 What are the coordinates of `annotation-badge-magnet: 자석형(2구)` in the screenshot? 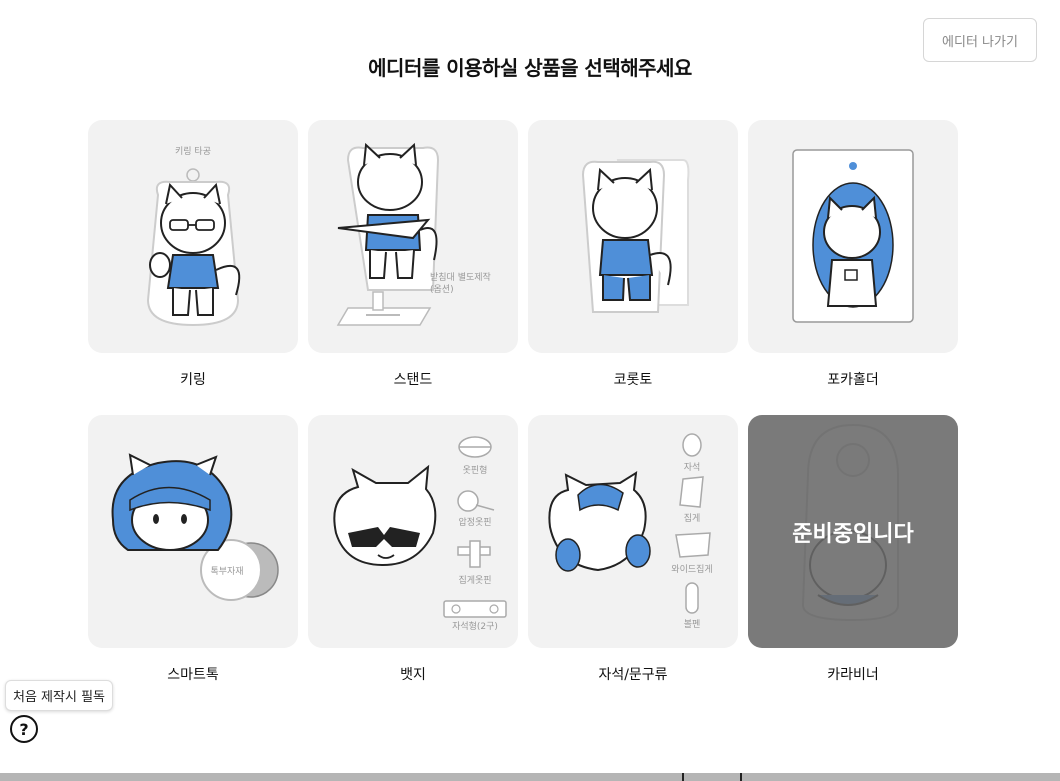 It's located at (475, 626).